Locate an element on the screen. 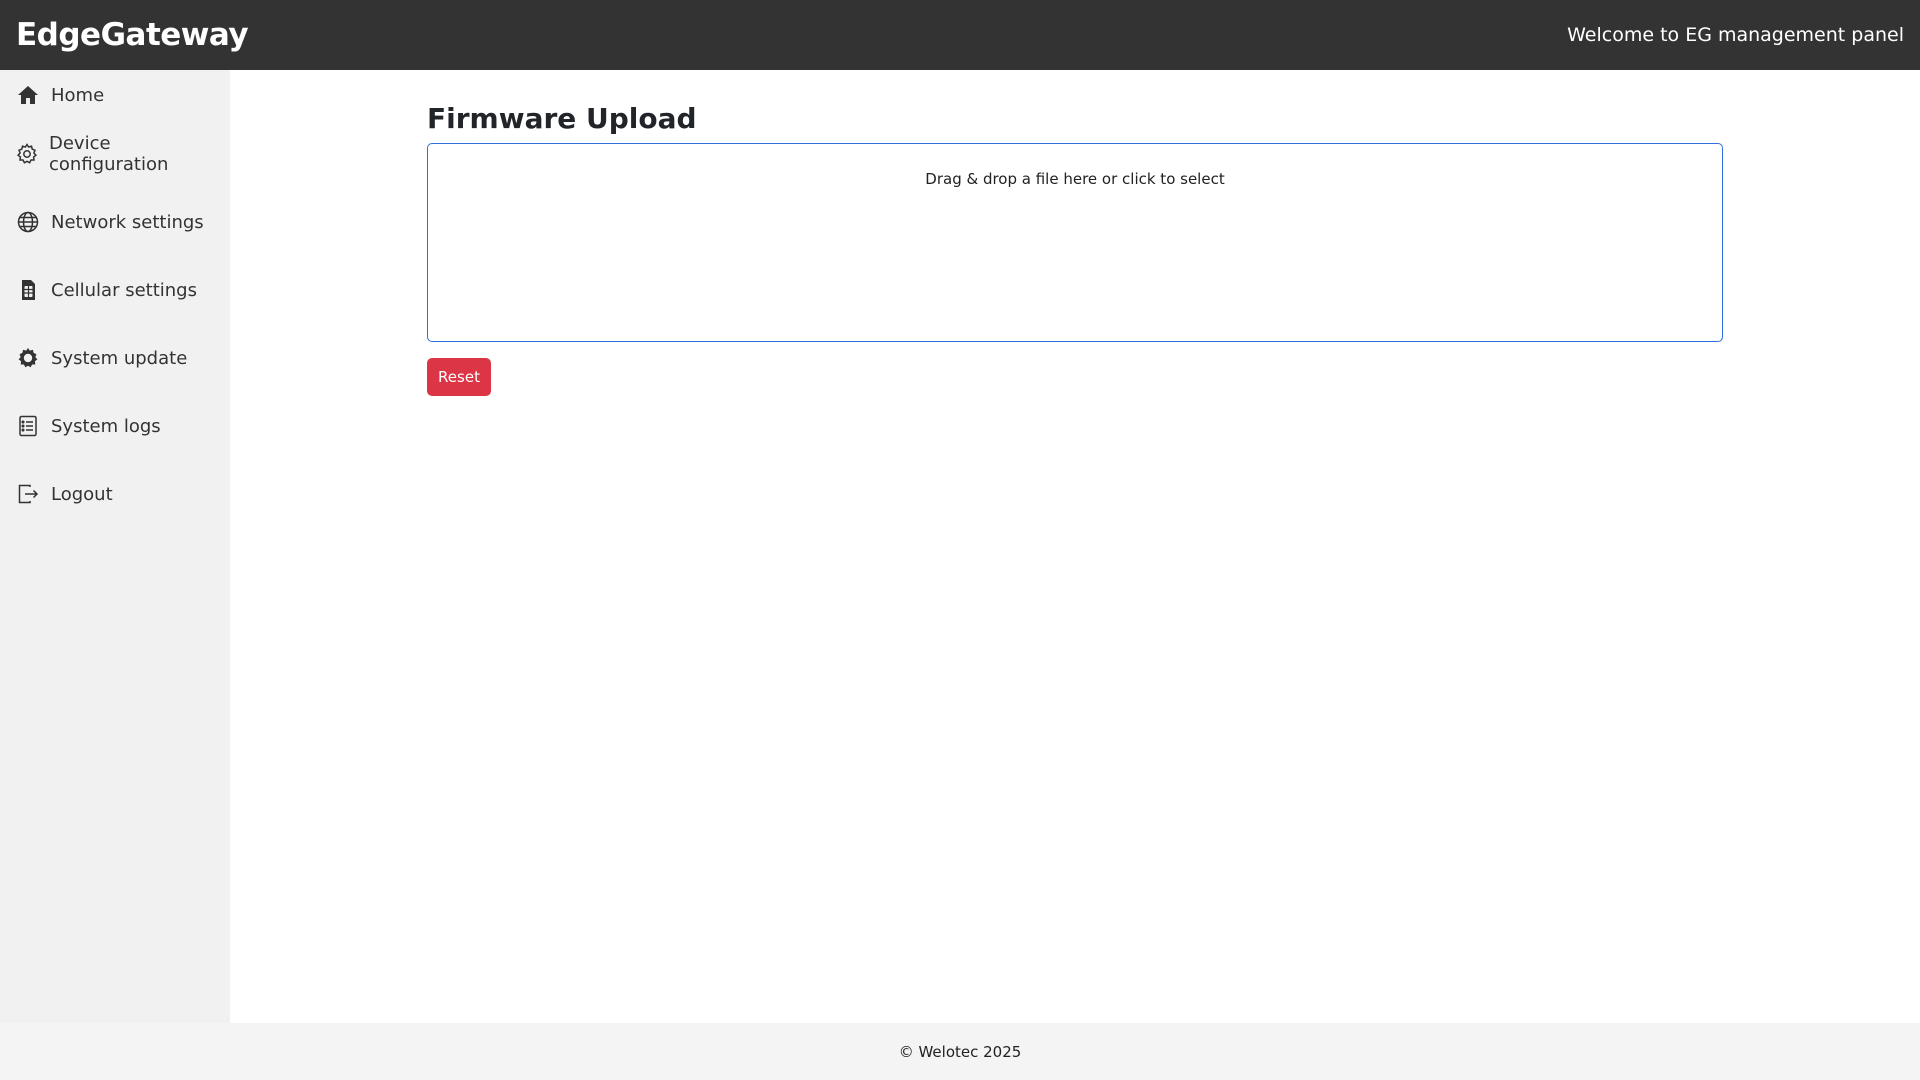 The height and width of the screenshot is (1080, 1920). sidebar-item-system-update: System update is located at coordinates (115, 358).